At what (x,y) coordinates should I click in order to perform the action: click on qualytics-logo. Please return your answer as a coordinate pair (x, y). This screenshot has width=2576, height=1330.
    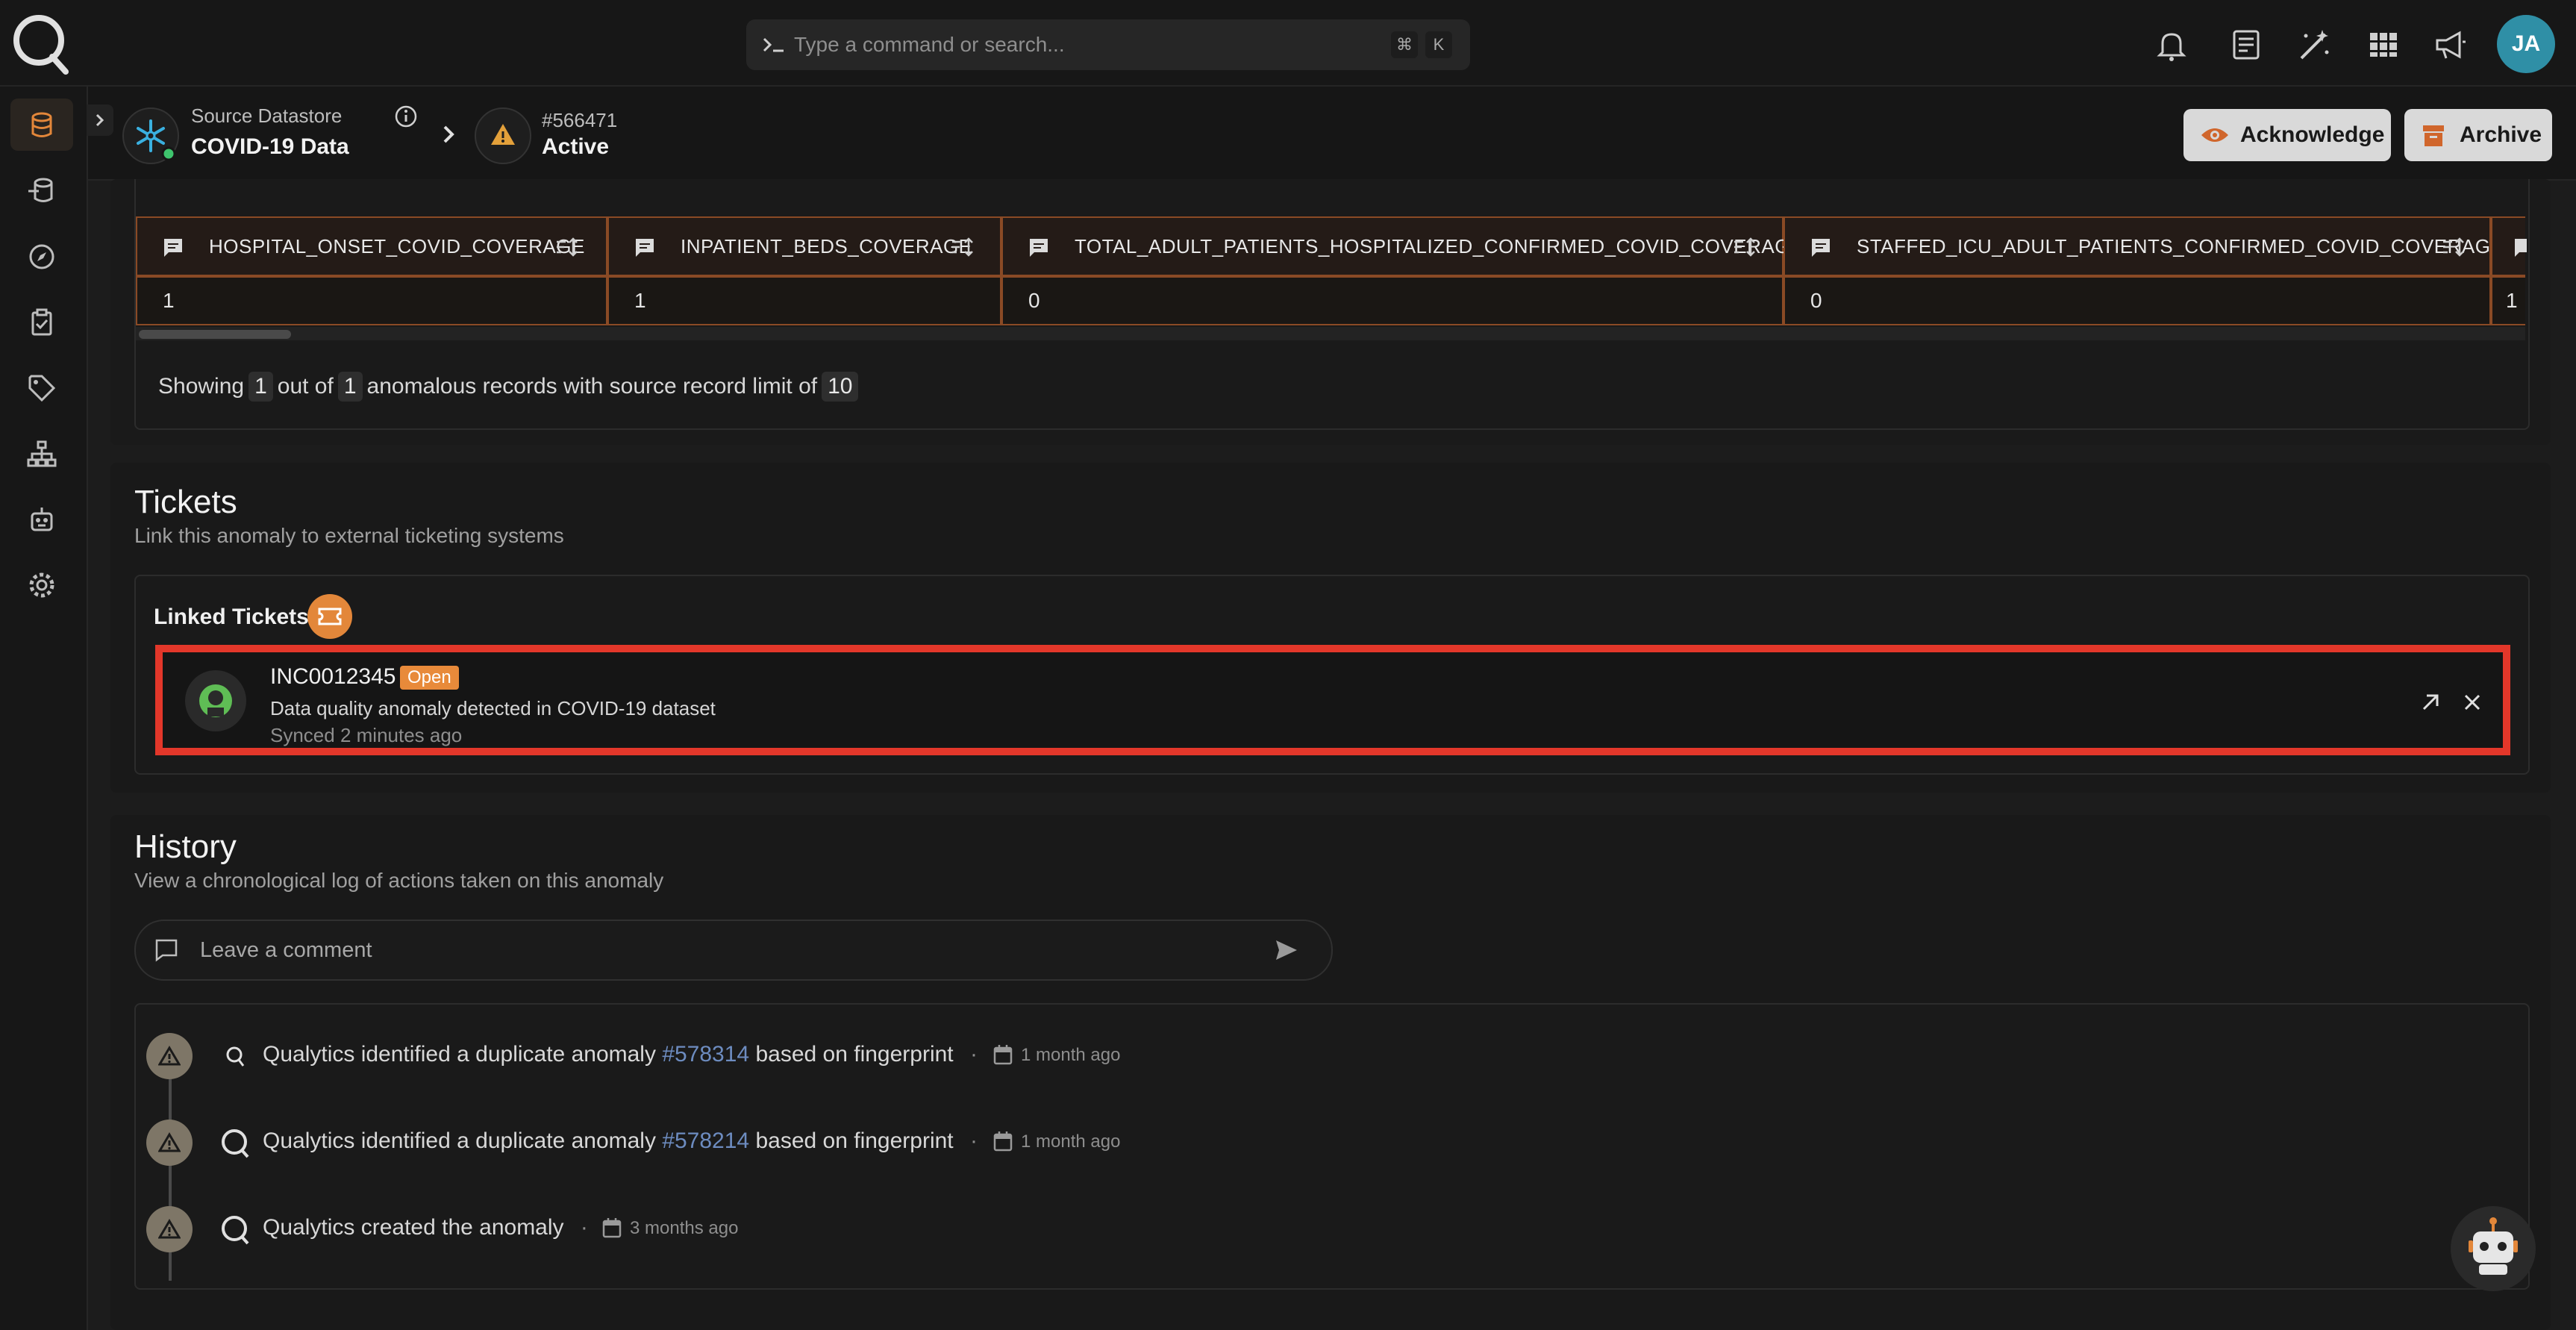
    Looking at the image, I should click on (40, 42).